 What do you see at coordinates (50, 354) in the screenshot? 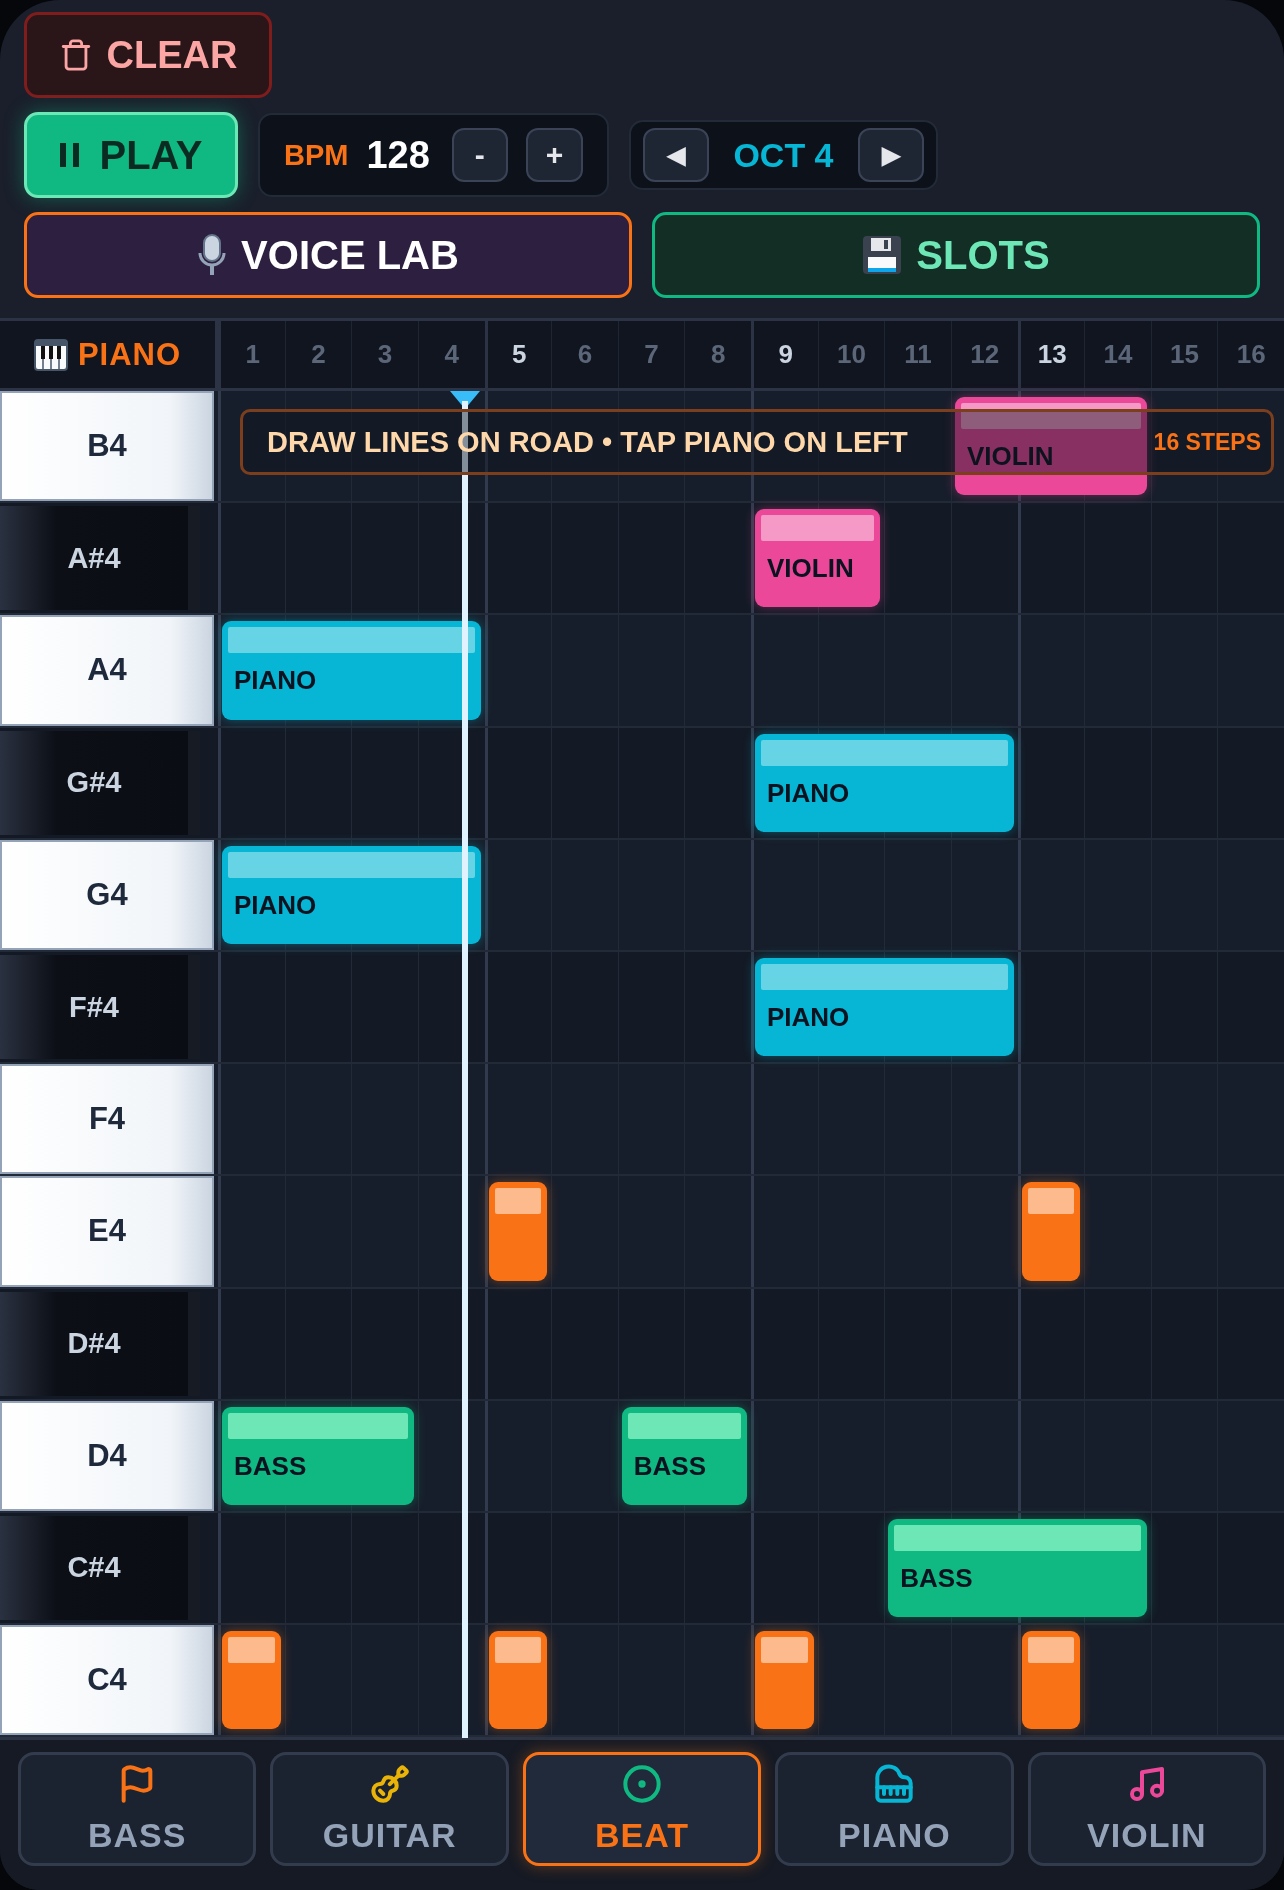
I see `piano-keys-icon` at bounding box center [50, 354].